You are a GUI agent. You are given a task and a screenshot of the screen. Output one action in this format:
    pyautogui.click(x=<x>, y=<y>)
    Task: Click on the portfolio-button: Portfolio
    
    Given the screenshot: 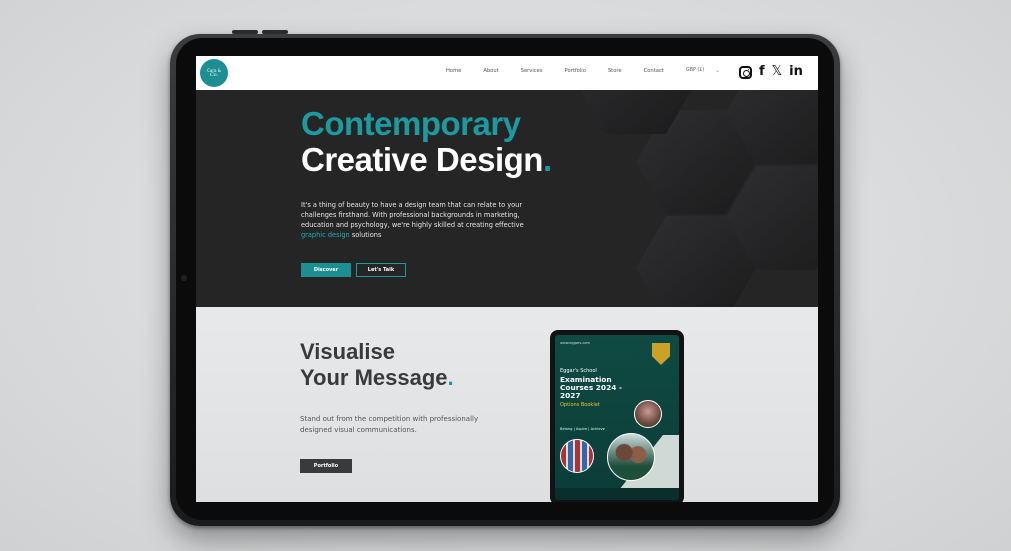 What is the action you would take?
    pyautogui.click(x=326, y=466)
    